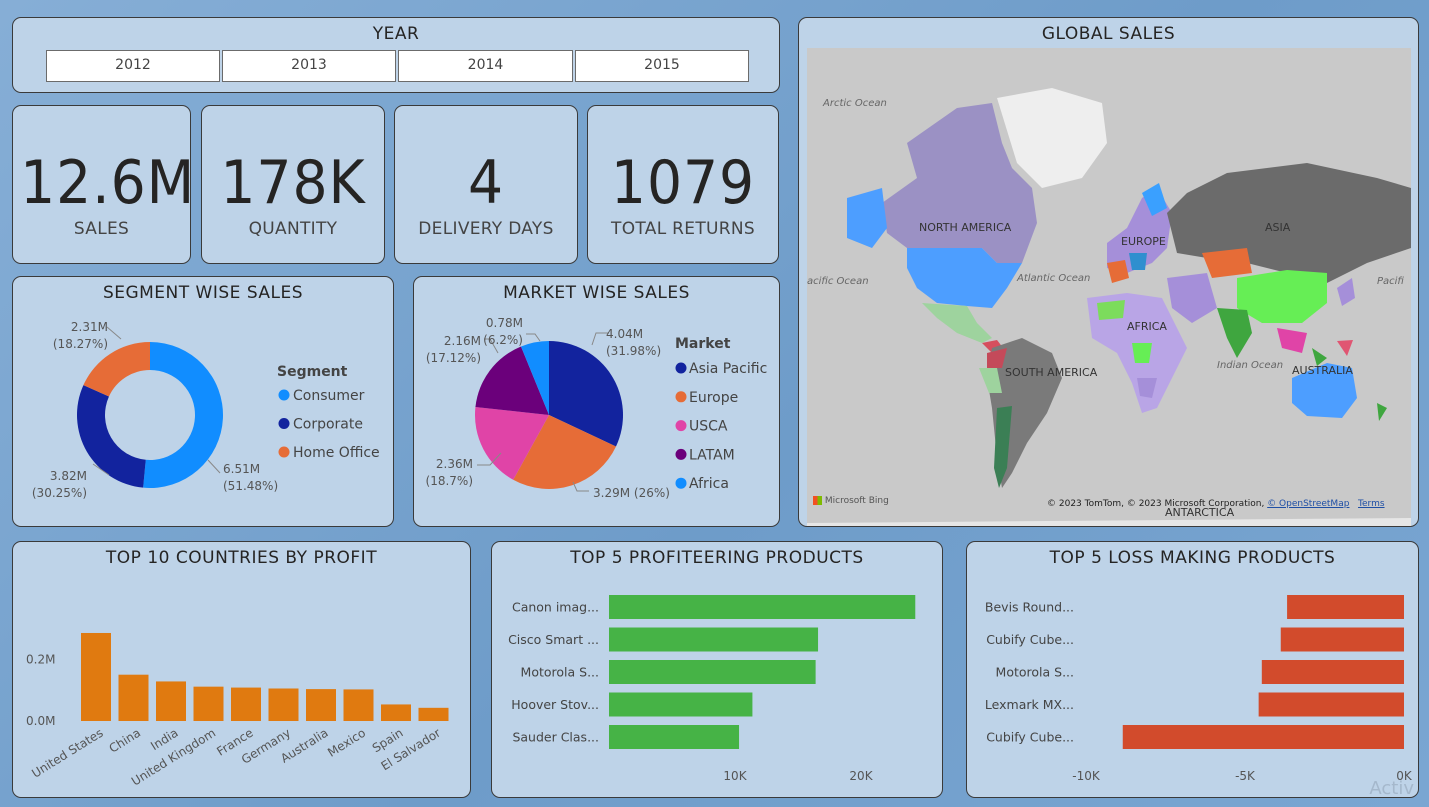 This screenshot has width=1429, height=807. I want to click on antarctica-shape, so click(1109, 522).